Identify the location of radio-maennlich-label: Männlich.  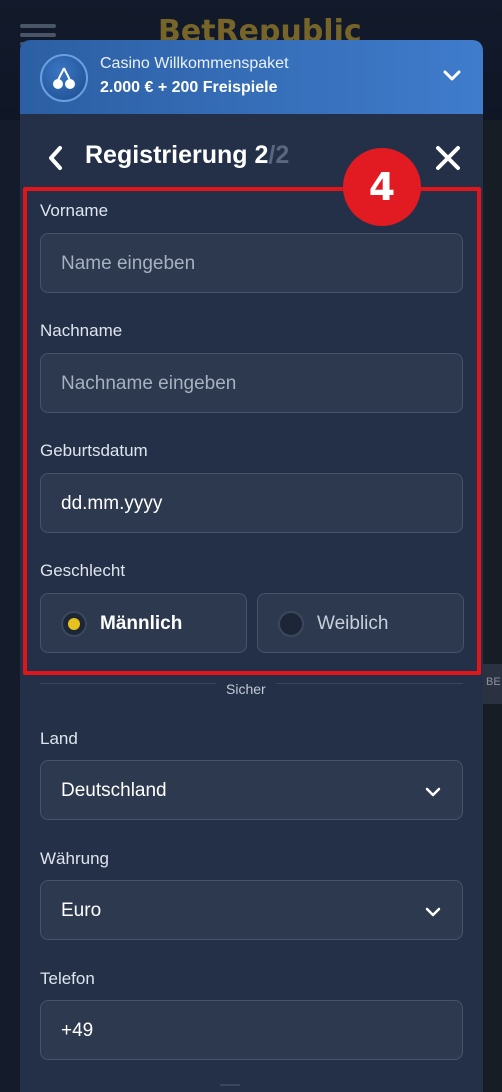
(141, 623).